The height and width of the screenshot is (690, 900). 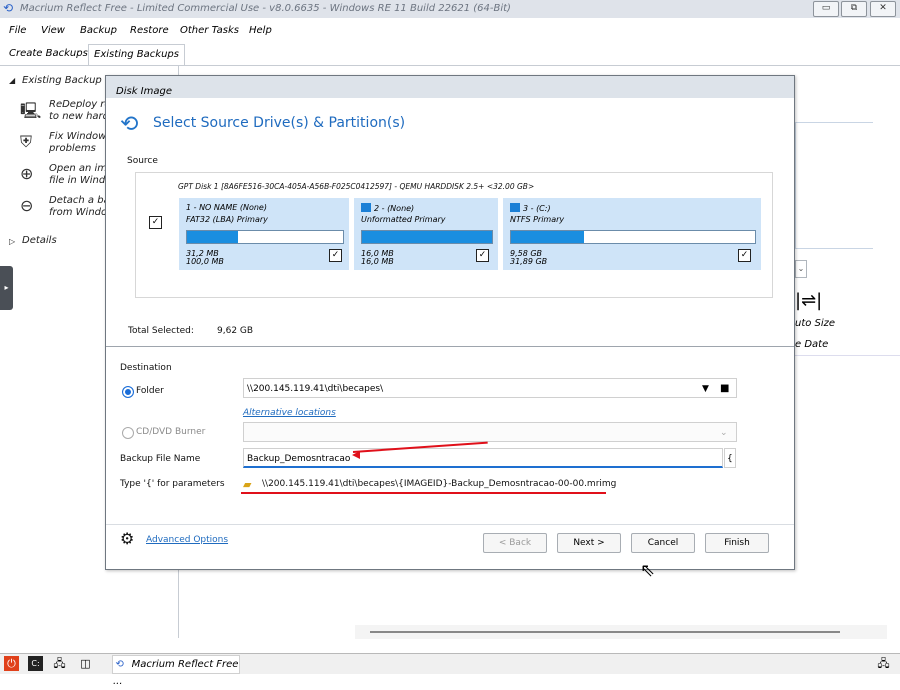 I want to click on alternative-locations-link: Alternative locations, so click(x=289, y=413).